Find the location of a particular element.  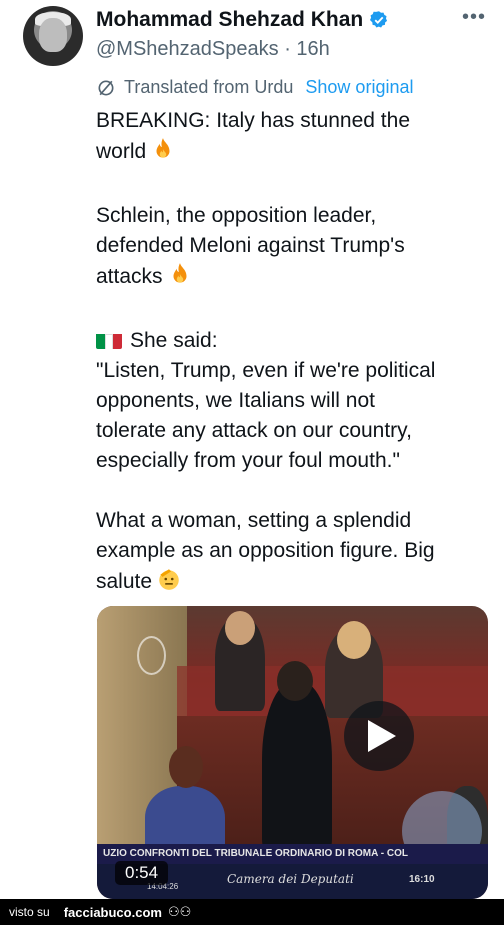

play-button is located at coordinates (379, 736).